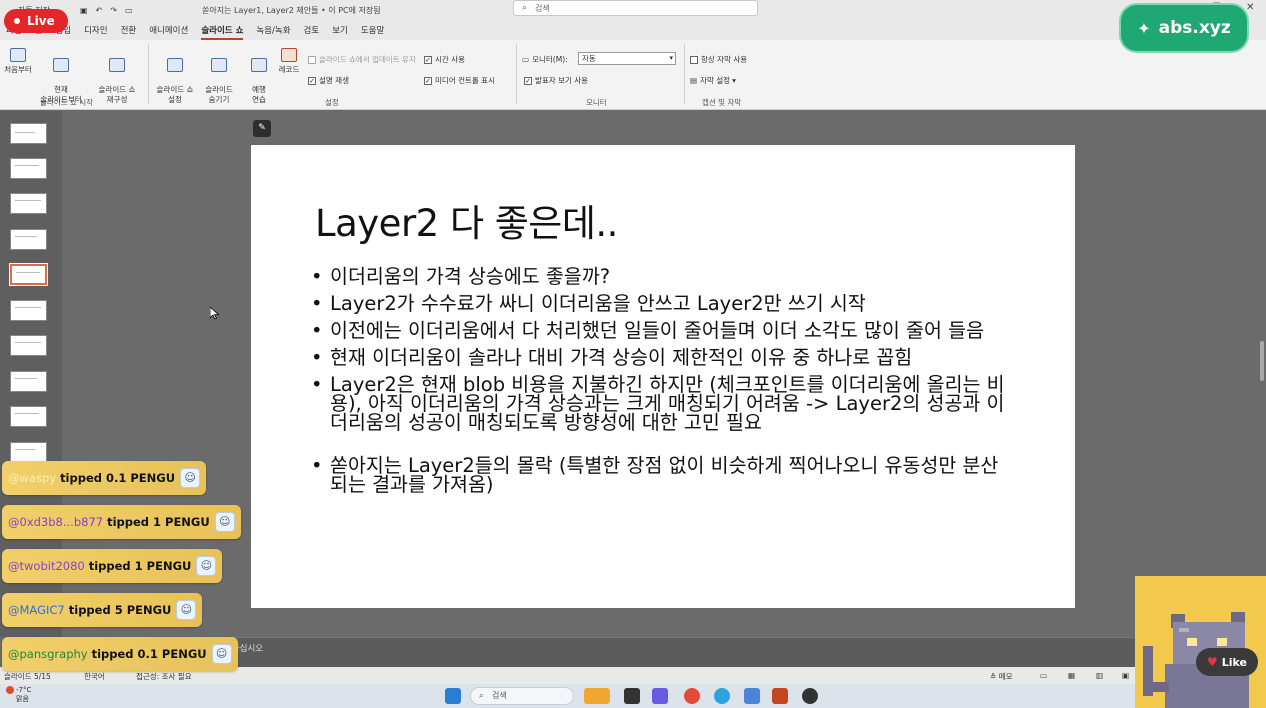 The width and height of the screenshot is (1266, 708). I want to click on hide-slide-button: 슬라이드 숨기기, so click(219, 76).